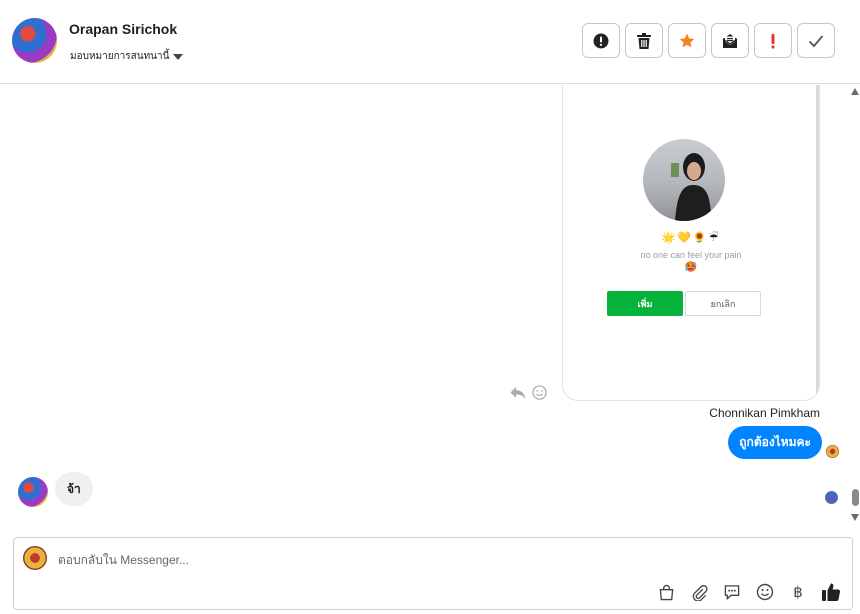 The width and height of the screenshot is (860, 614). I want to click on spam-button, so click(773, 40).